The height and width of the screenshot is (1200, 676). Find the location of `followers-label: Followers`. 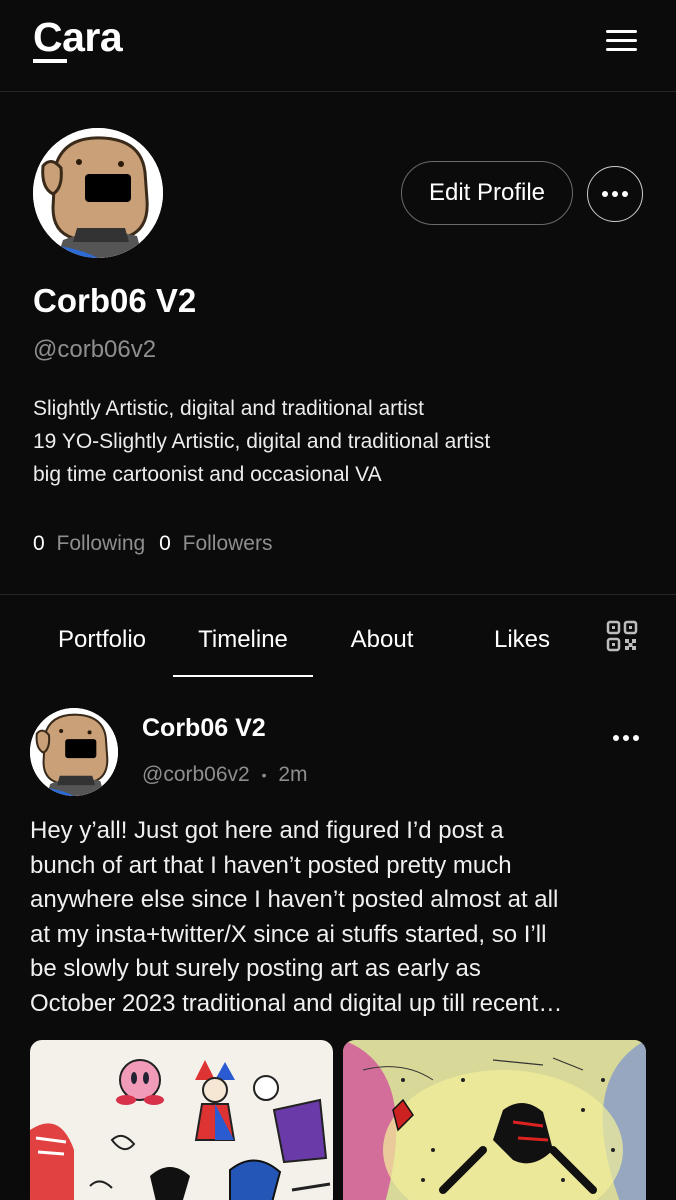

followers-label: Followers is located at coordinates (228, 543).